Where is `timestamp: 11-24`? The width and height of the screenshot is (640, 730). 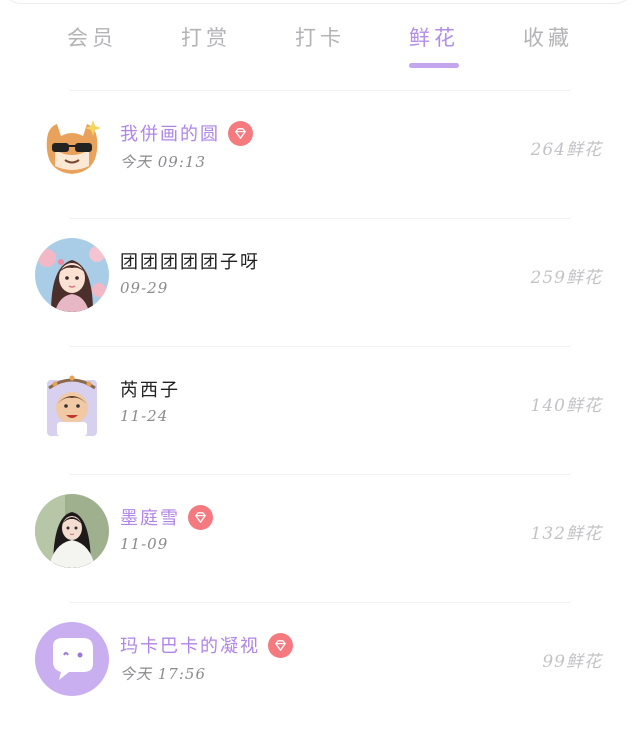 timestamp: 11-24 is located at coordinates (144, 416).